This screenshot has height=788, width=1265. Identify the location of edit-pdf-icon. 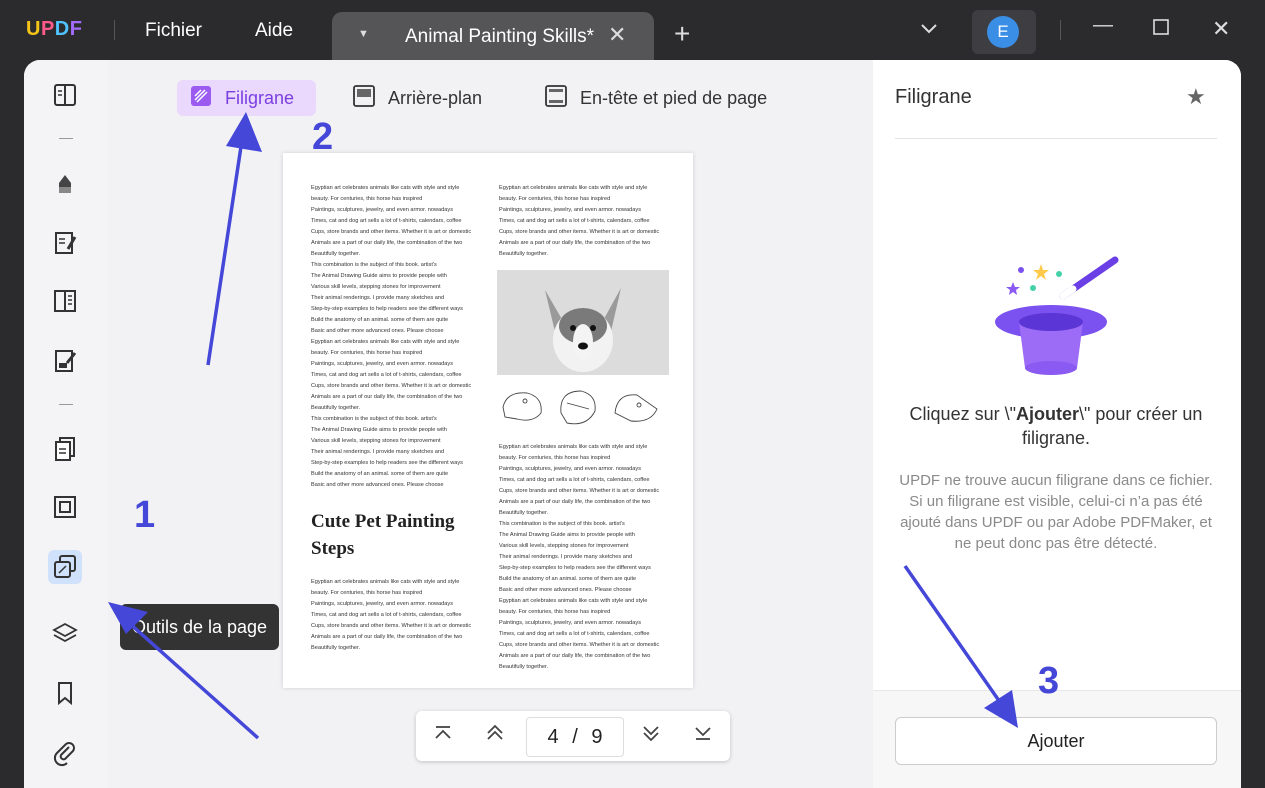
(65, 243).